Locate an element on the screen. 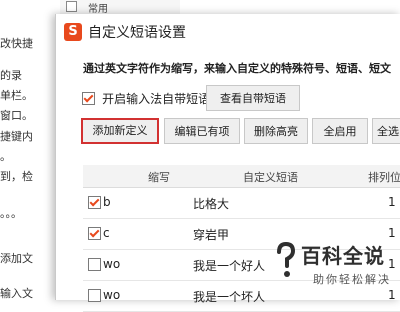 The width and height of the screenshot is (400, 312). row-code: b is located at coordinates (107, 202).